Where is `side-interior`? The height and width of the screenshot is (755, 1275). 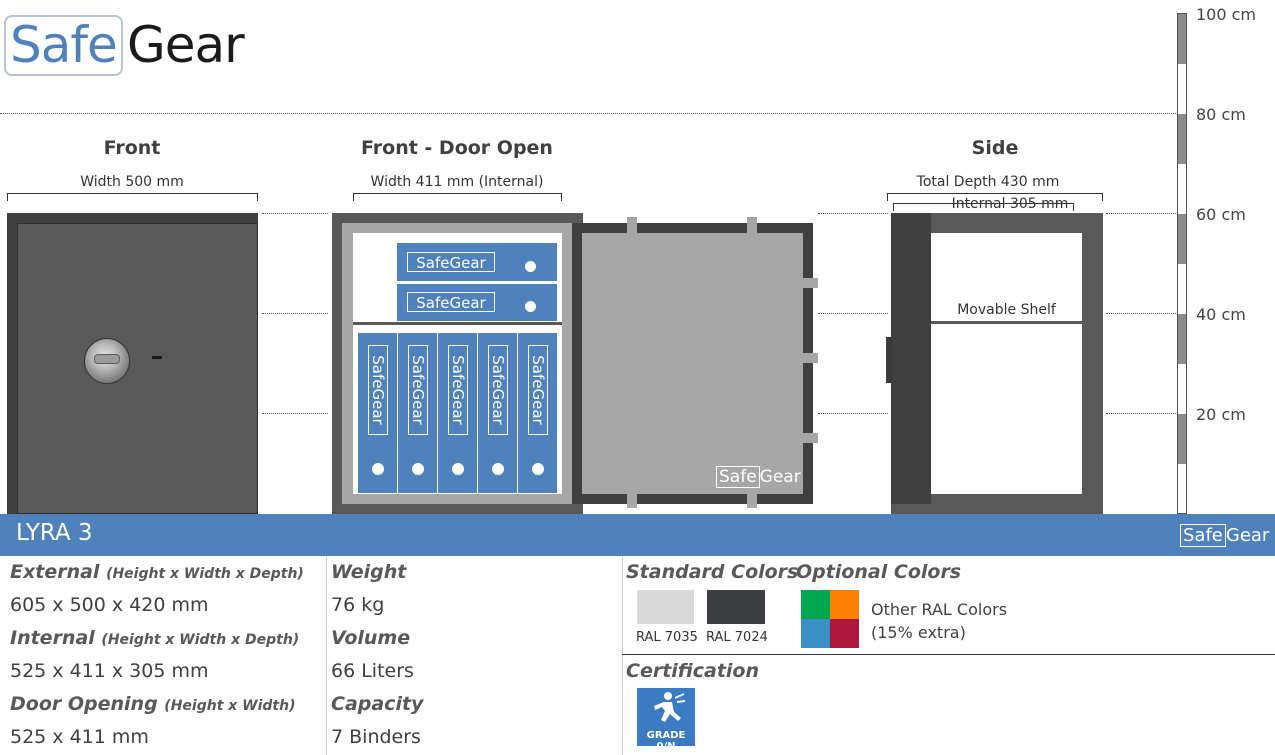 side-interior is located at coordinates (1006, 363).